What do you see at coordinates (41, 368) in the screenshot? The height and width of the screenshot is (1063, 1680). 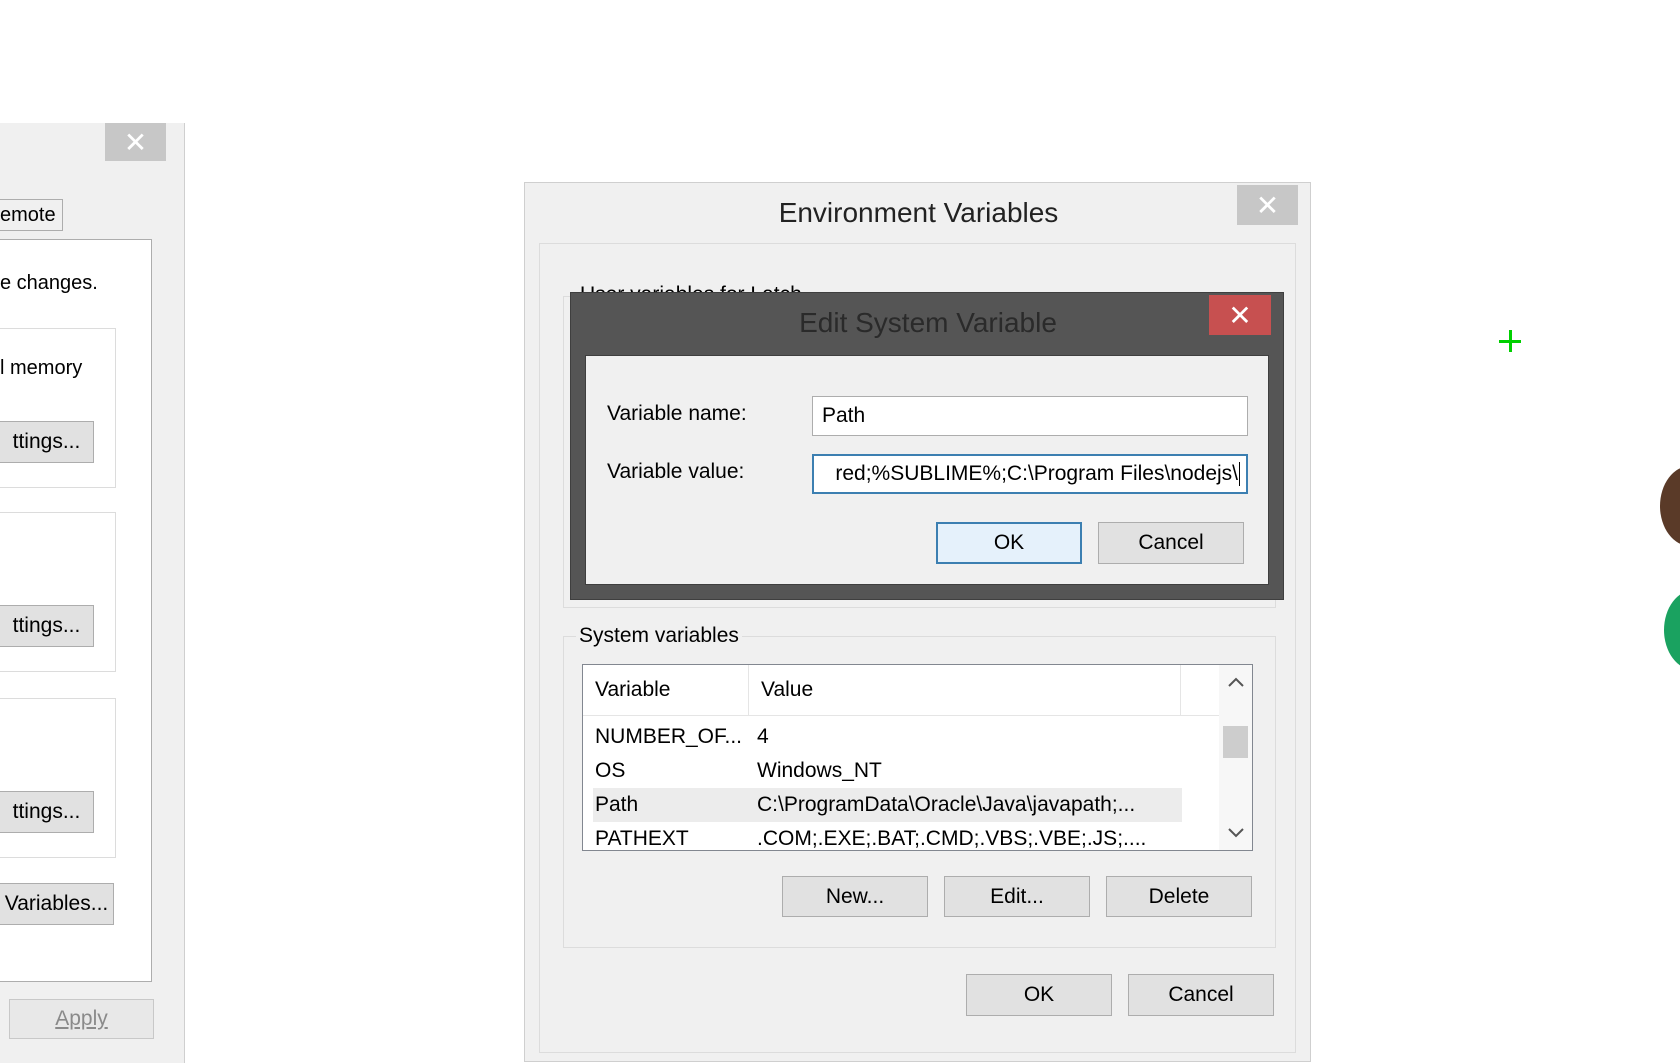 I see `group1-text: l memory` at bounding box center [41, 368].